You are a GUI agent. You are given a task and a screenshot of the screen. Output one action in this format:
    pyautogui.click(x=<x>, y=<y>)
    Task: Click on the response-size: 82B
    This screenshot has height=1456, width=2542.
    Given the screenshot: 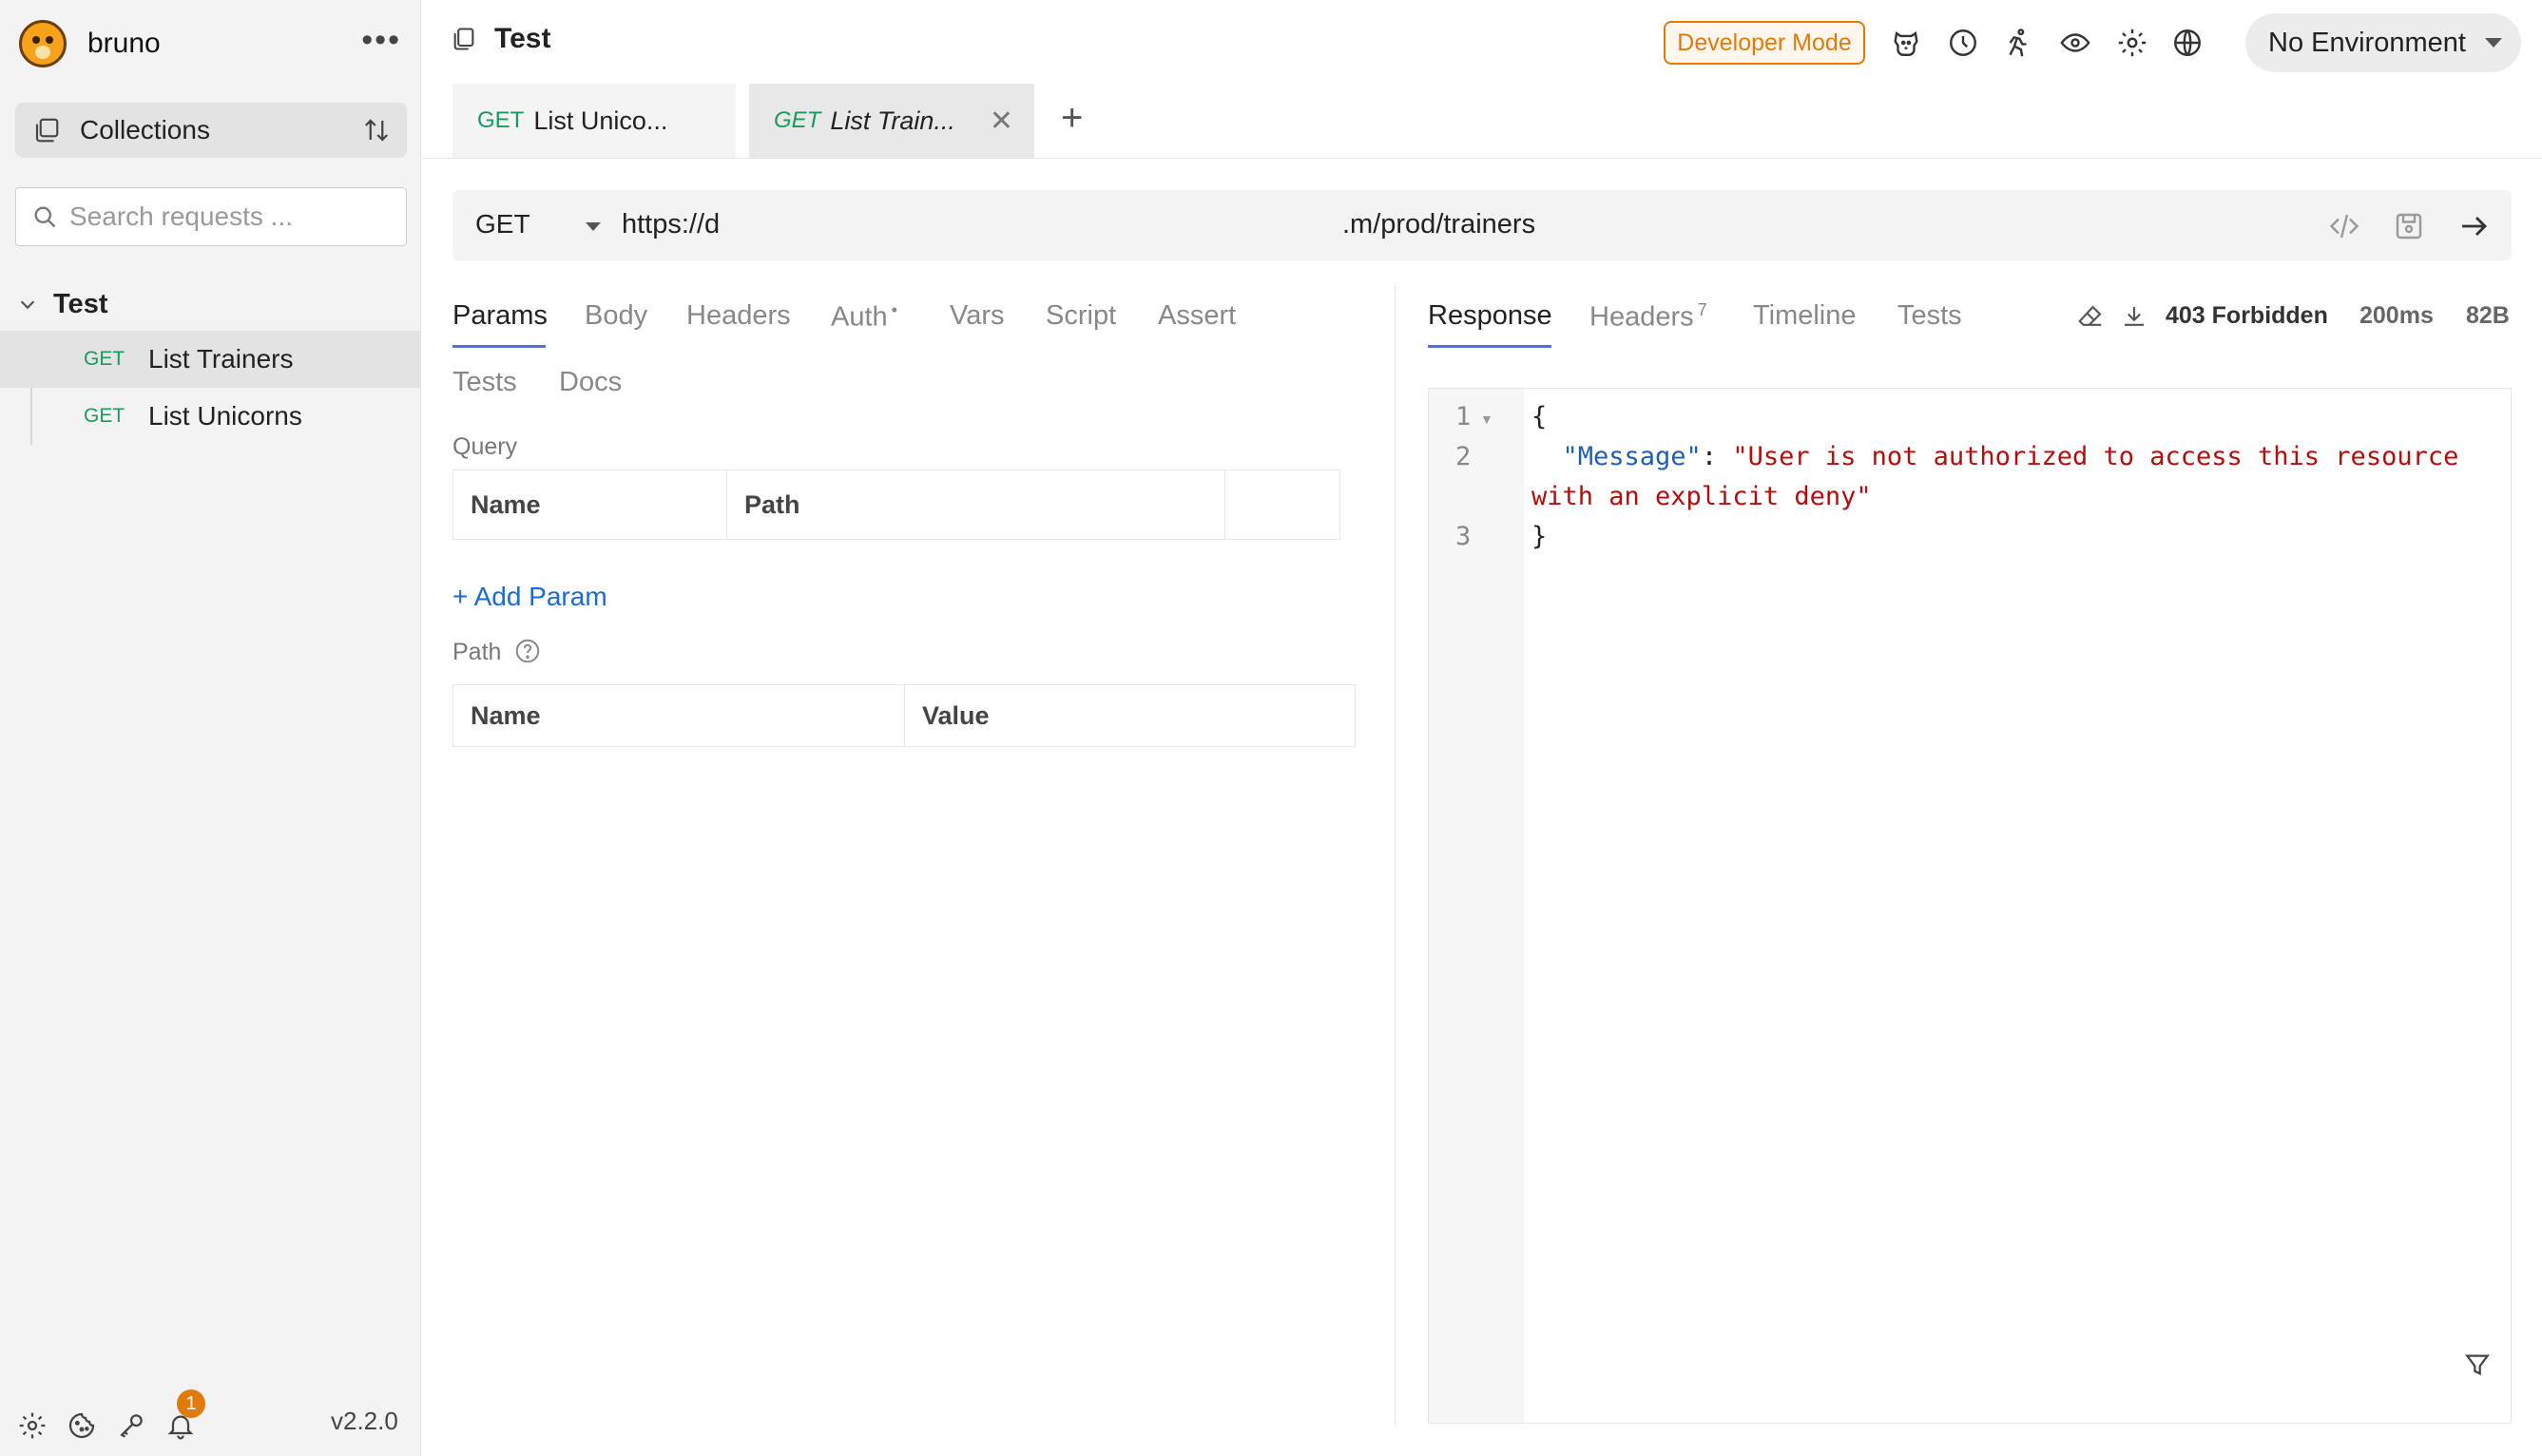 What is the action you would take?
    pyautogui.click(x=2488, y=315)
    